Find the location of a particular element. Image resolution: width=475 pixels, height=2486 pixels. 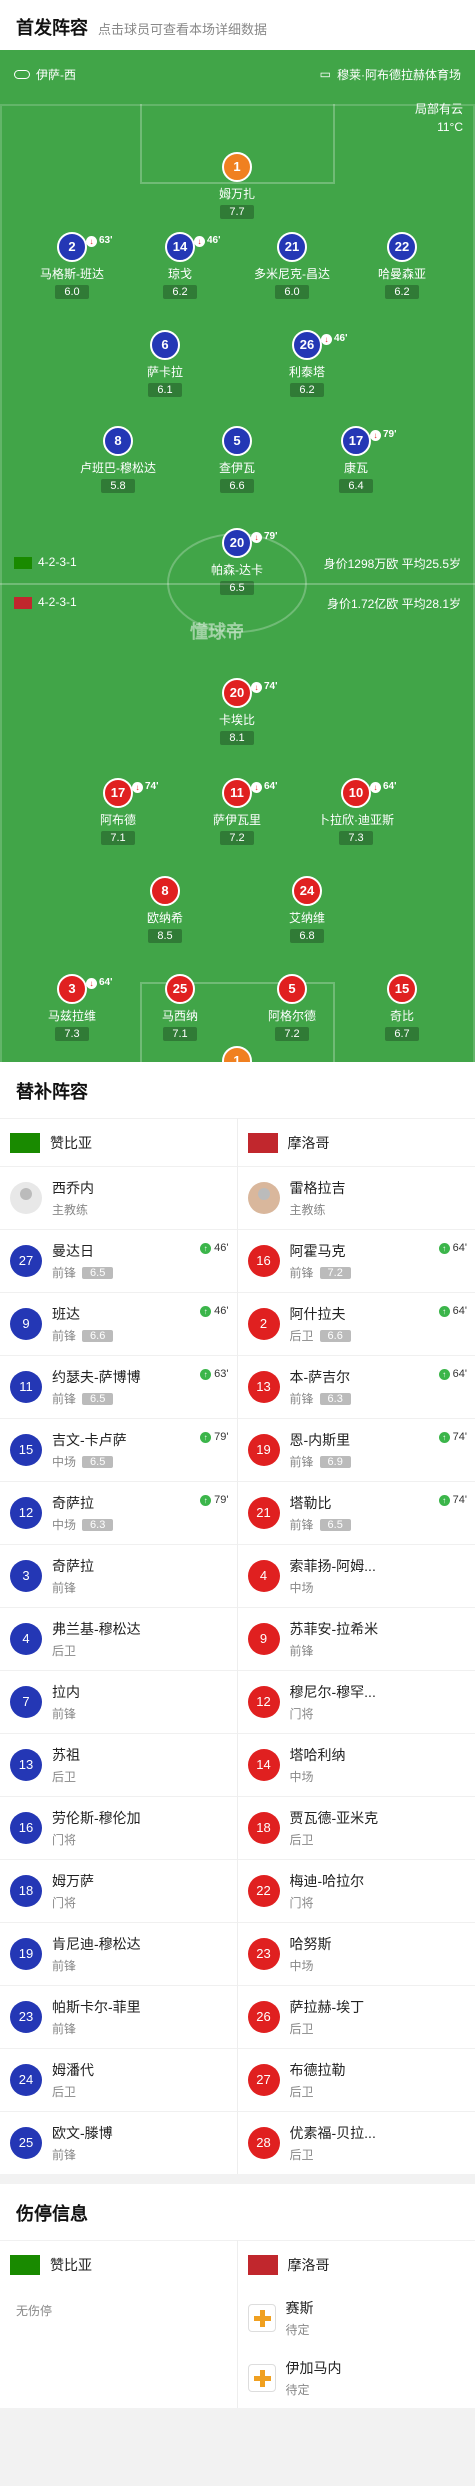

sub-player-row: 3 奇萨拉 前锋 is located at coordinates (118, 1575).